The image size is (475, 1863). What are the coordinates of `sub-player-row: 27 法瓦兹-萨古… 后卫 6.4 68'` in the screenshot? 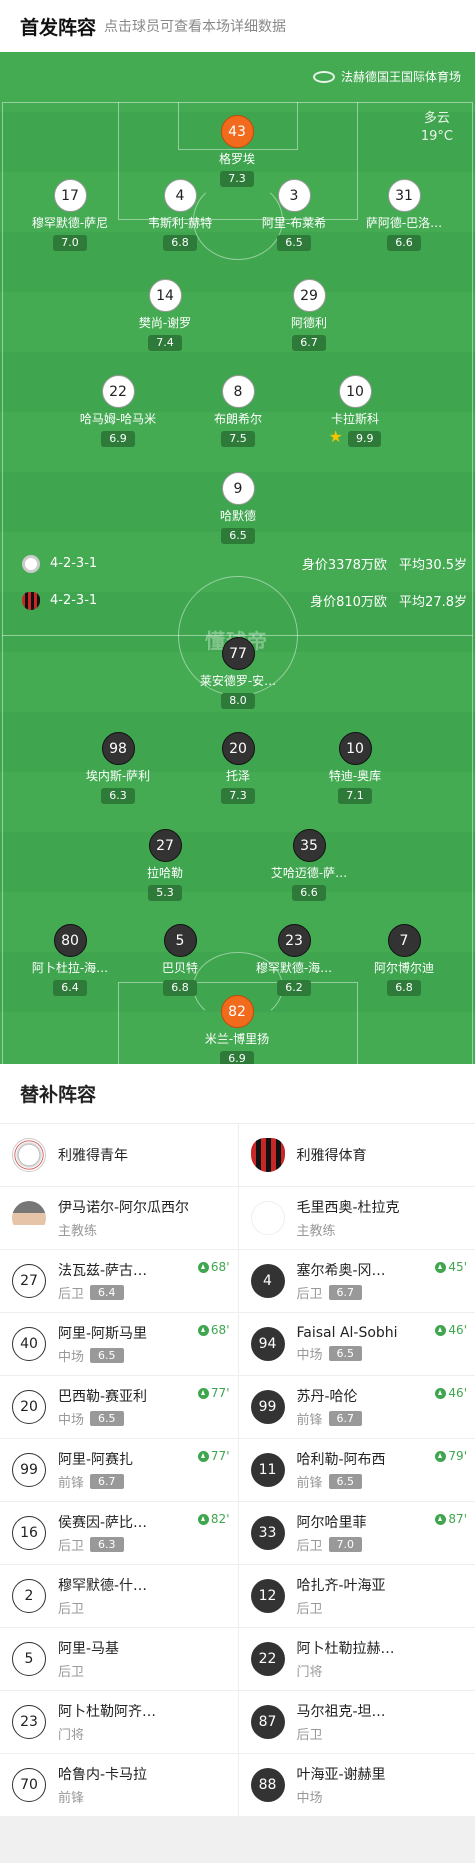 It's located at (119, 1281).